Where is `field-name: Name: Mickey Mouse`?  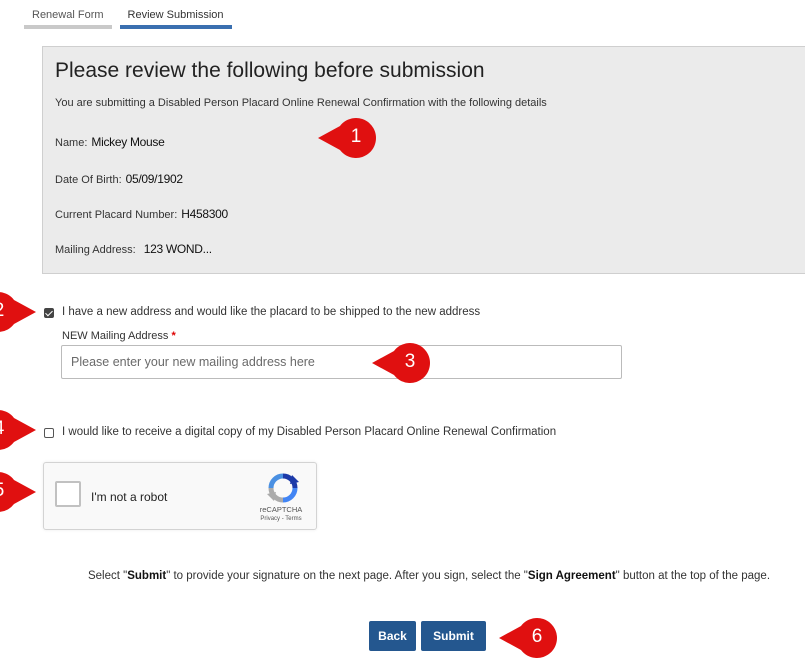 field-name: Name: Mickey Mouse is located at coordinates (110, 142).